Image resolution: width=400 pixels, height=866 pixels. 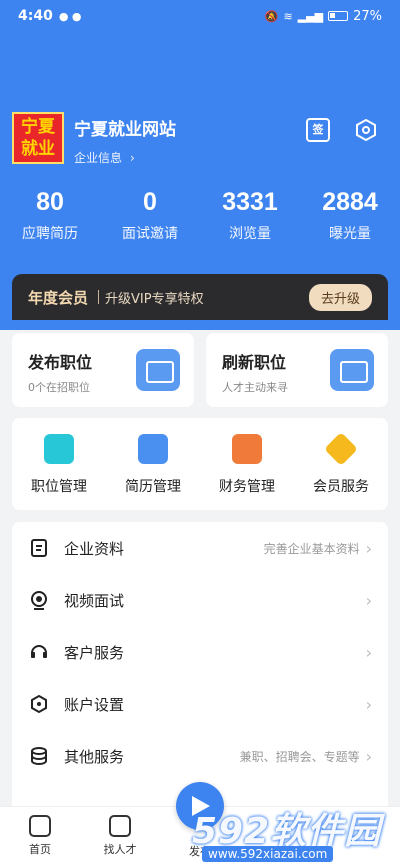 What do you see at coordinates (154, 299) in the screenshot?
I see `vip-desc: 升级VIP专享特权` at bounding box center [154, 299].